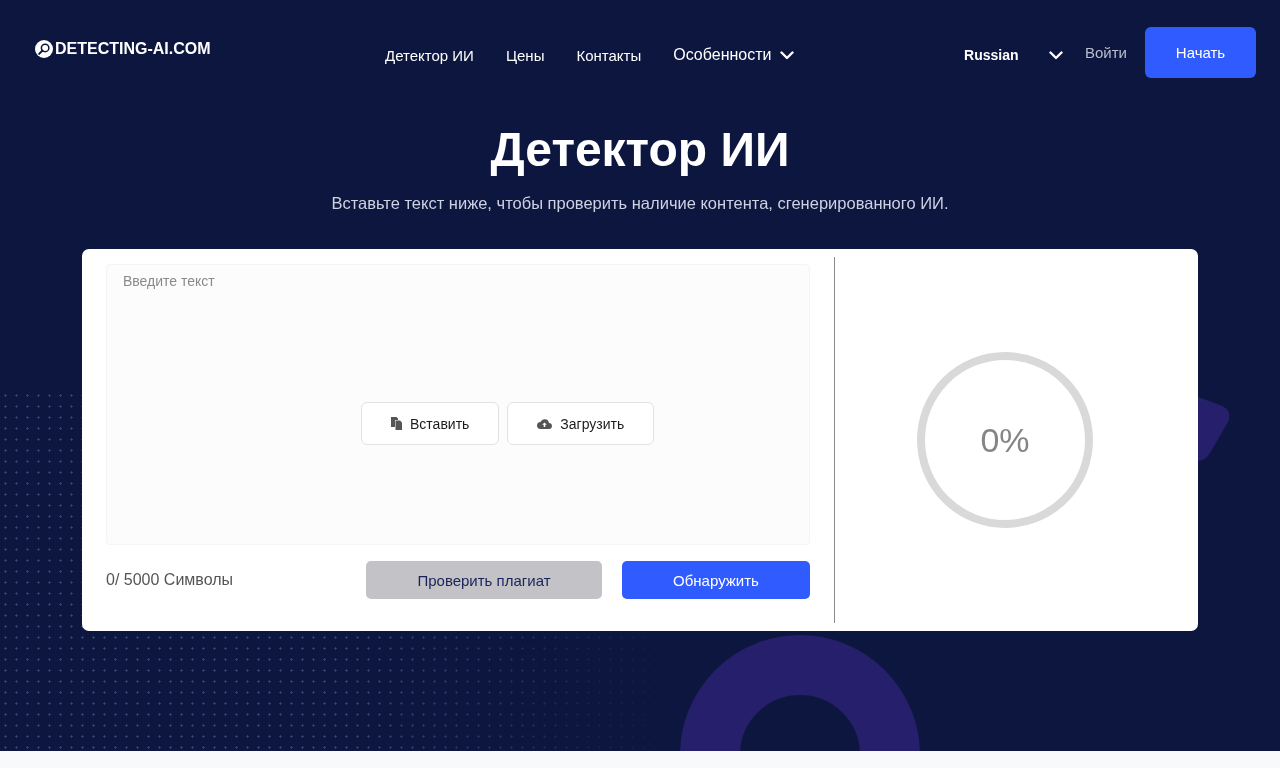 The height and width of the screenshot is (768, 1280). I want to click on page-title: Детектор ИИ, so click(640, 150).